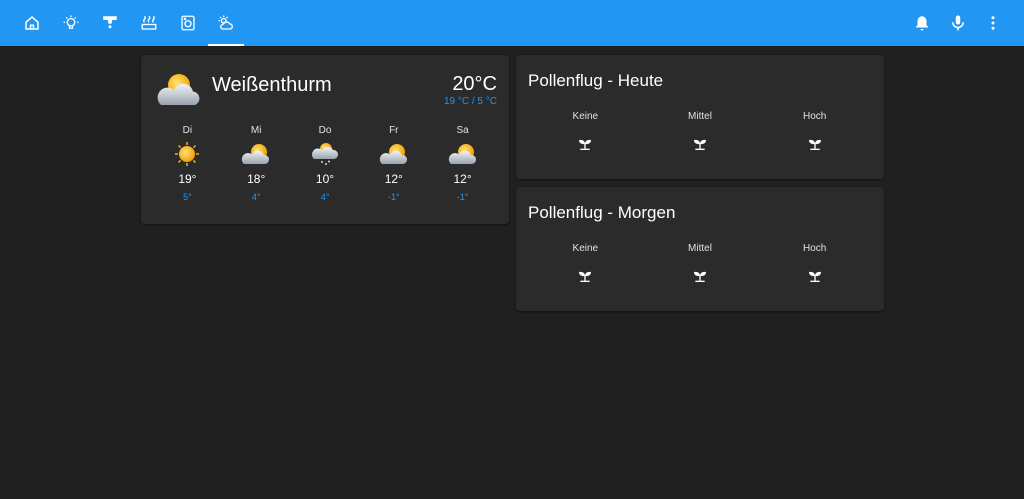  I want to click on forecast-high: 10°, so click(325, 179).